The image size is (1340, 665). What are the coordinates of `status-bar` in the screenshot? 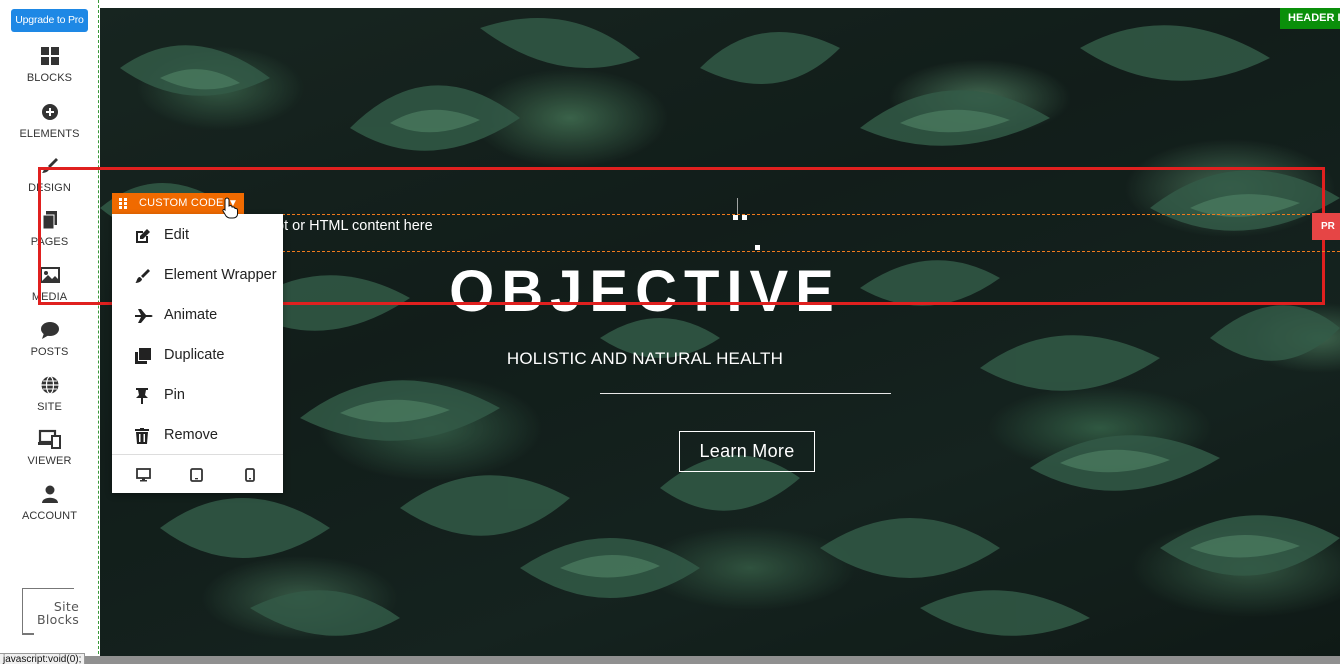 It's located at (670, 660).